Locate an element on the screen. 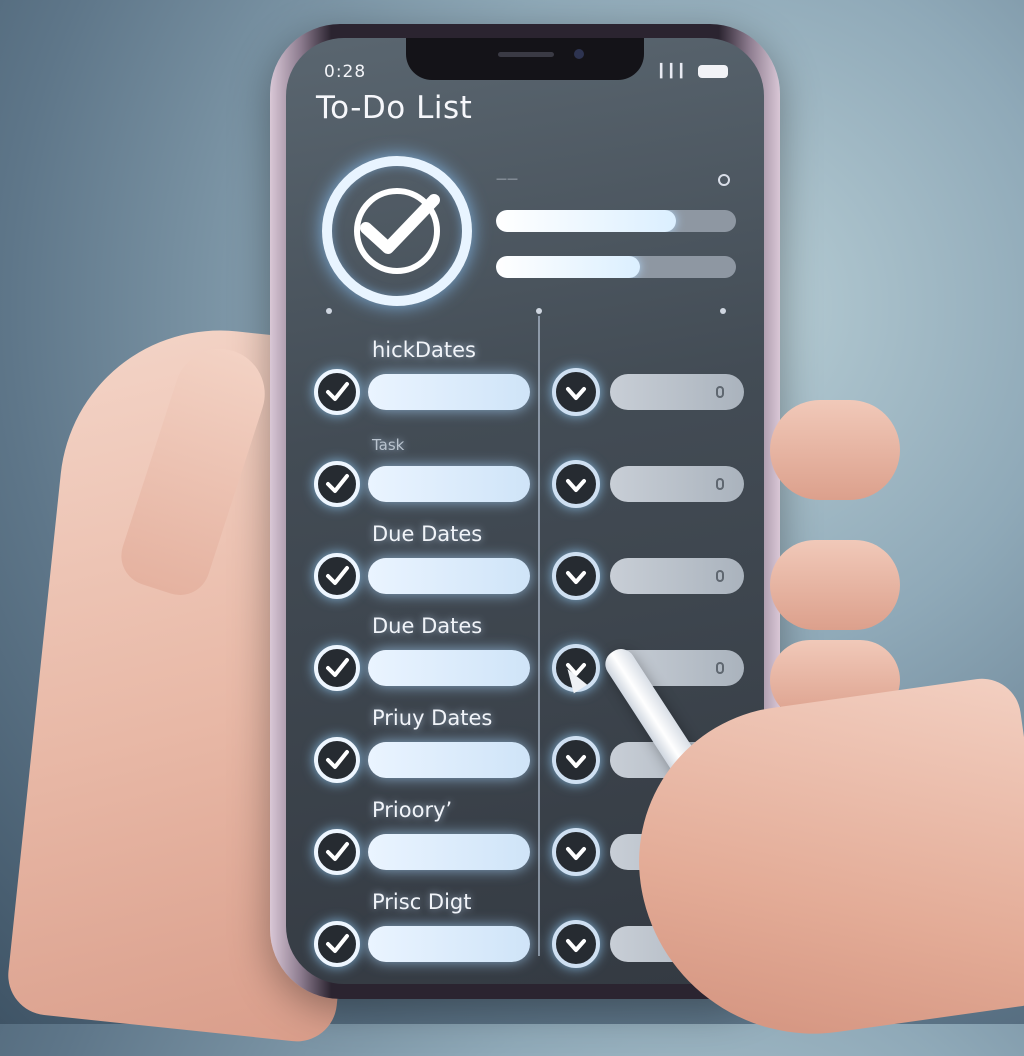 The height and width of the screenshot is (1056, 1024). battery-icon is located at coordinates (713, 71).